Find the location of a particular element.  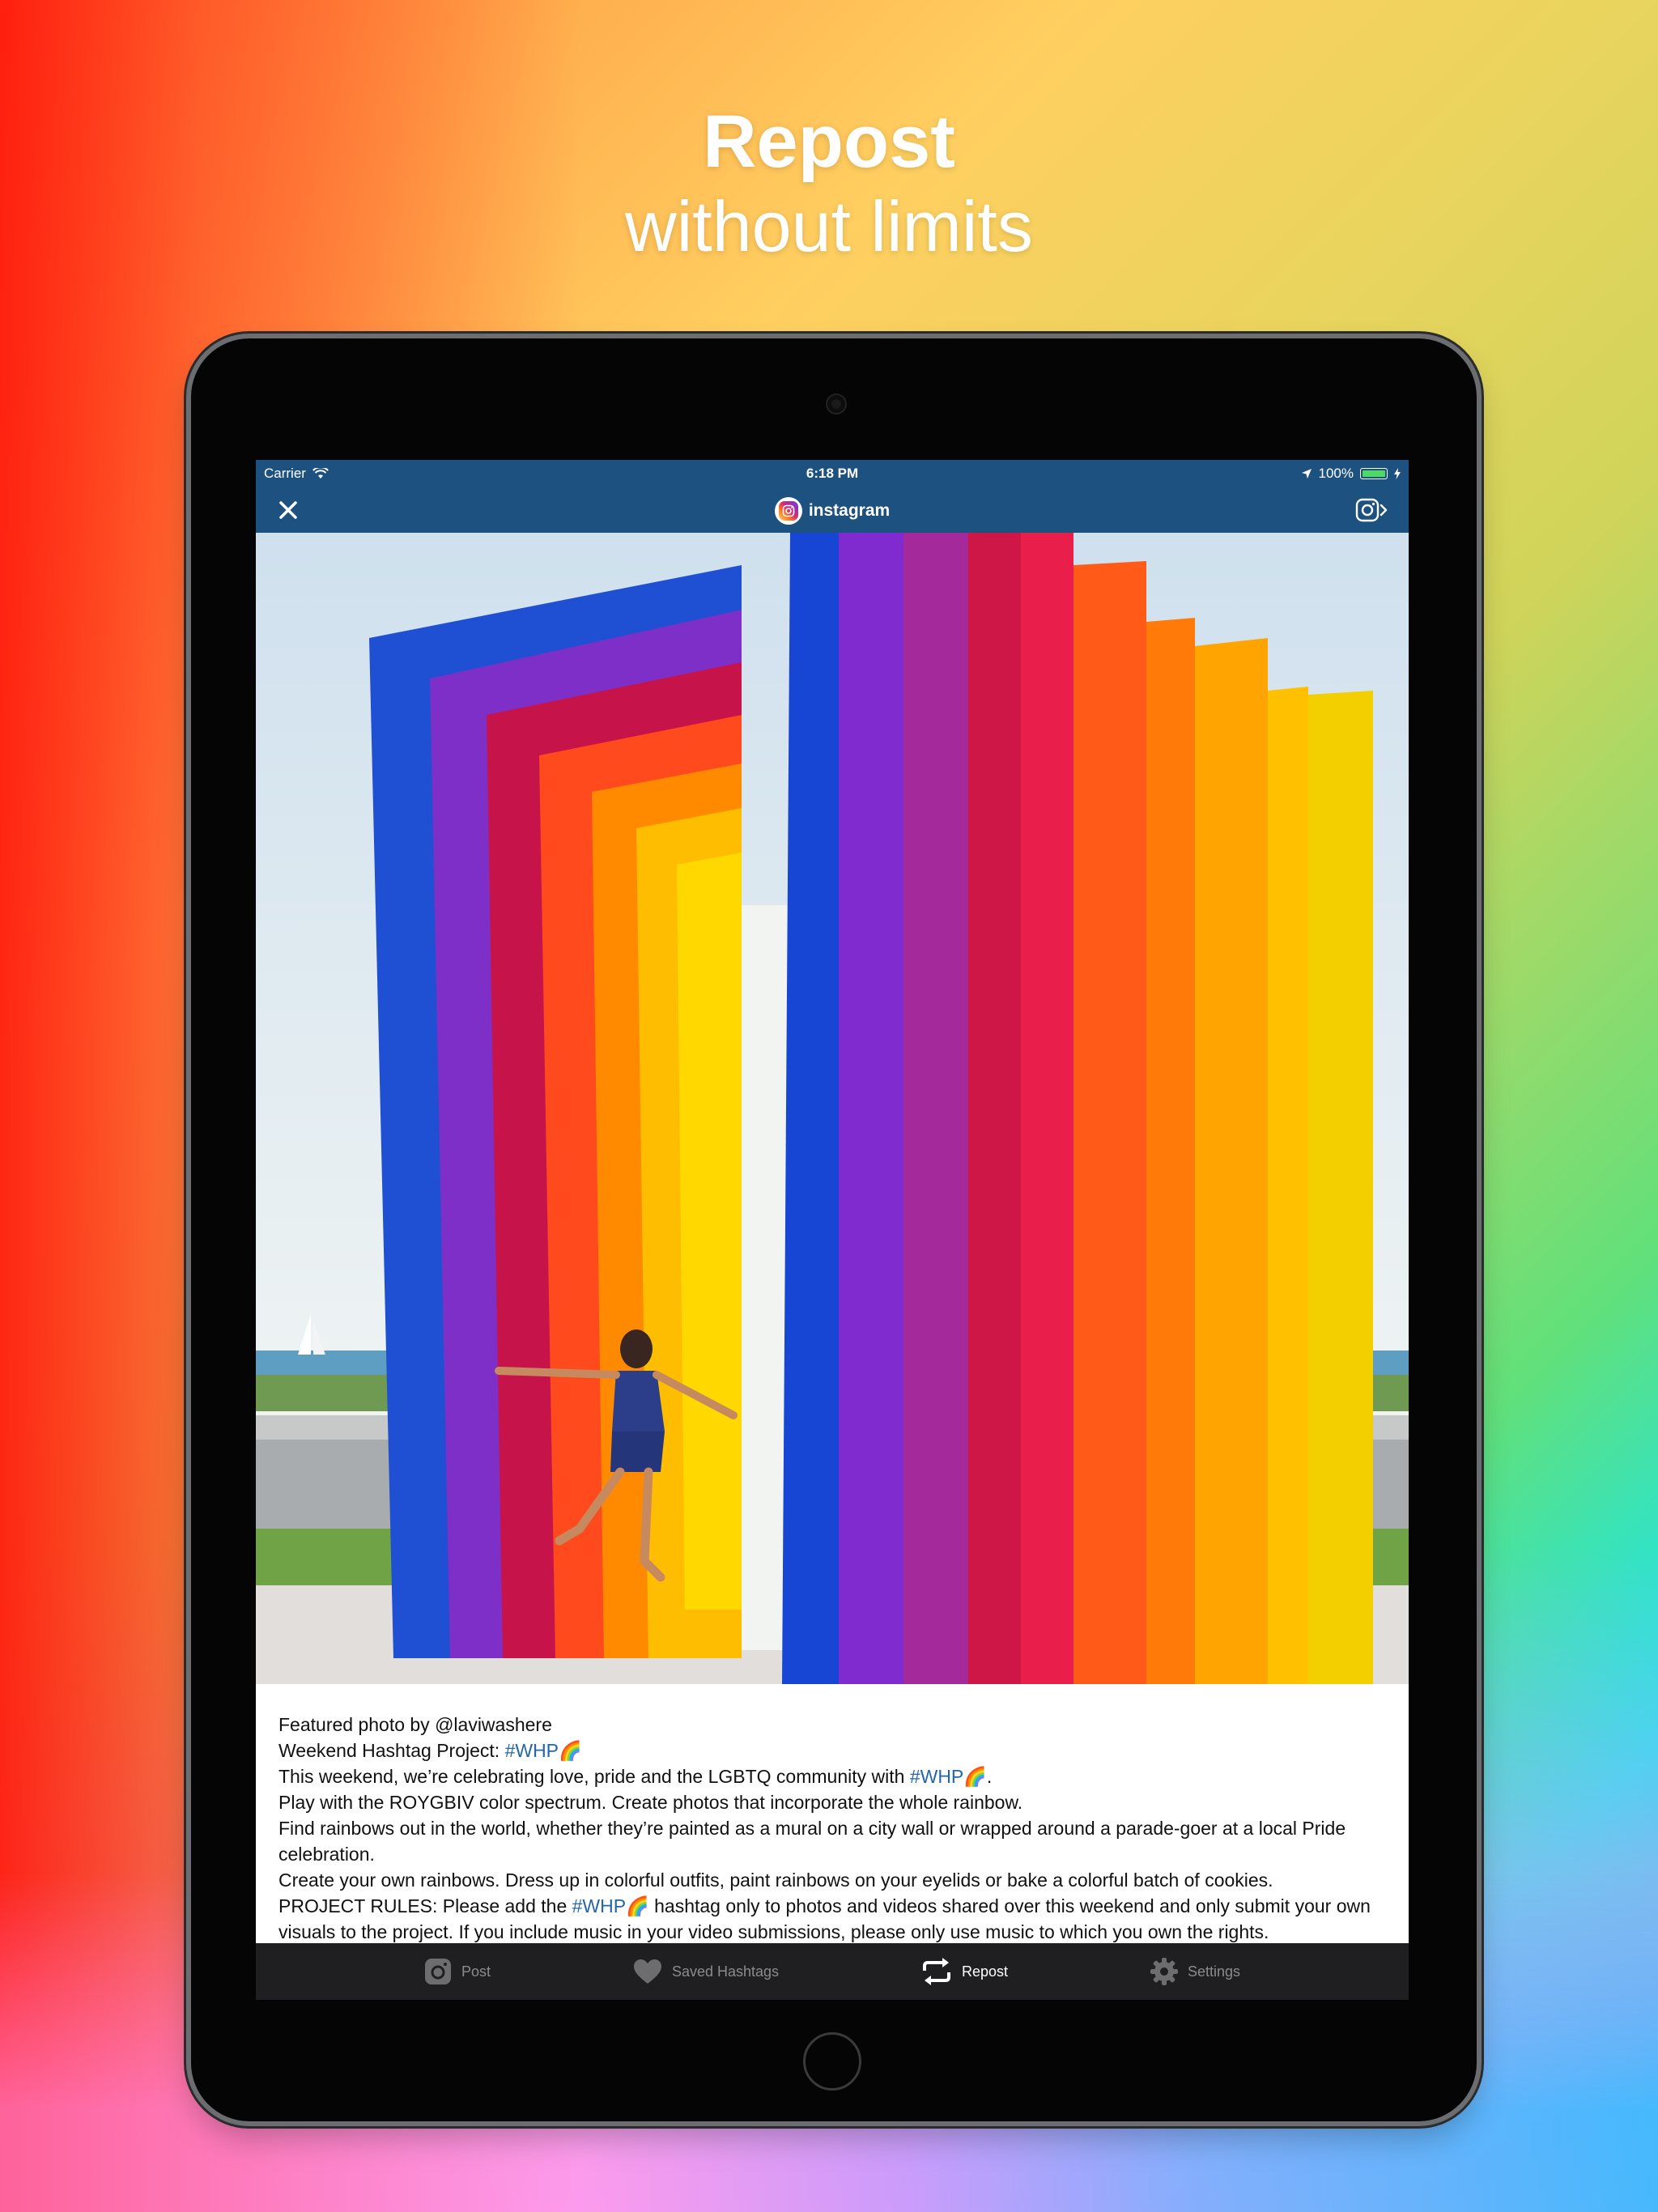

caption-credit: Featured photo by @laviwashere is located at coordinates (415, 1725).